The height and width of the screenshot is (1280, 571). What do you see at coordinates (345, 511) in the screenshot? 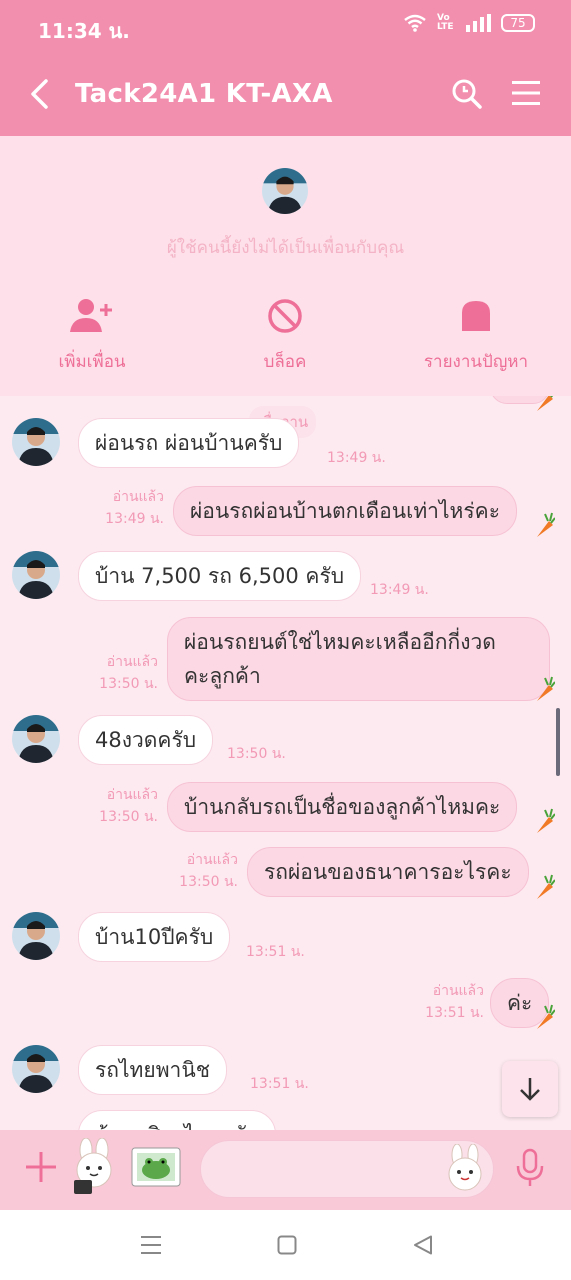
I see `message-bubble-out: ผ่อนรถผ่อนบ้านตกเดือนเท่าไหร่คะ` at bounding box center [345, 511].